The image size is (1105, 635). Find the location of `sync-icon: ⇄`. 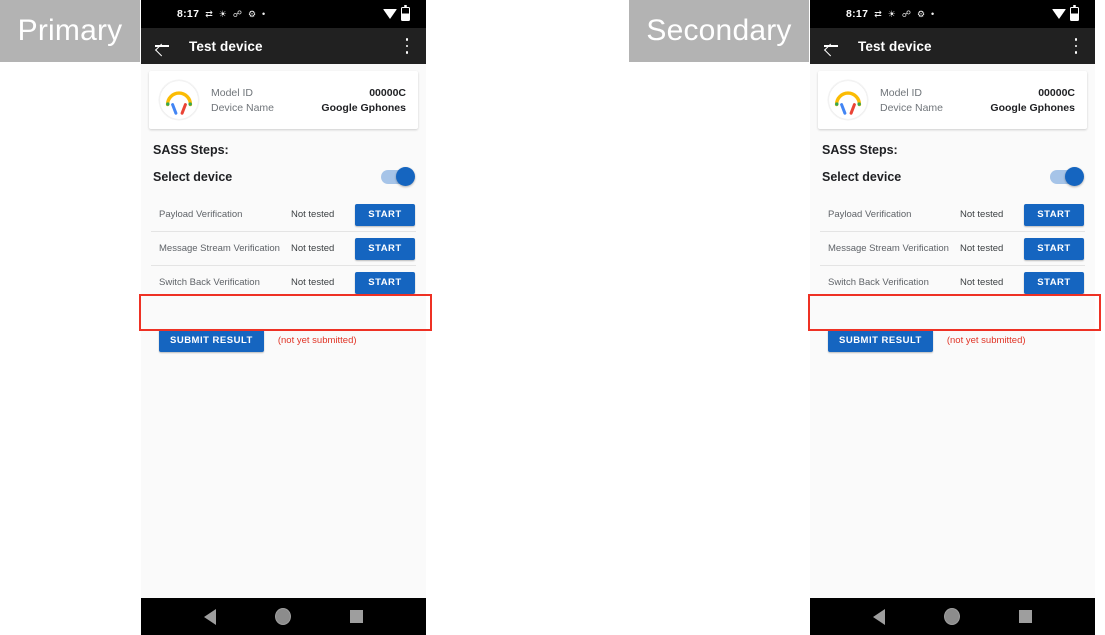

sync-icon: ⇄ is located at coordinates (209, 13).